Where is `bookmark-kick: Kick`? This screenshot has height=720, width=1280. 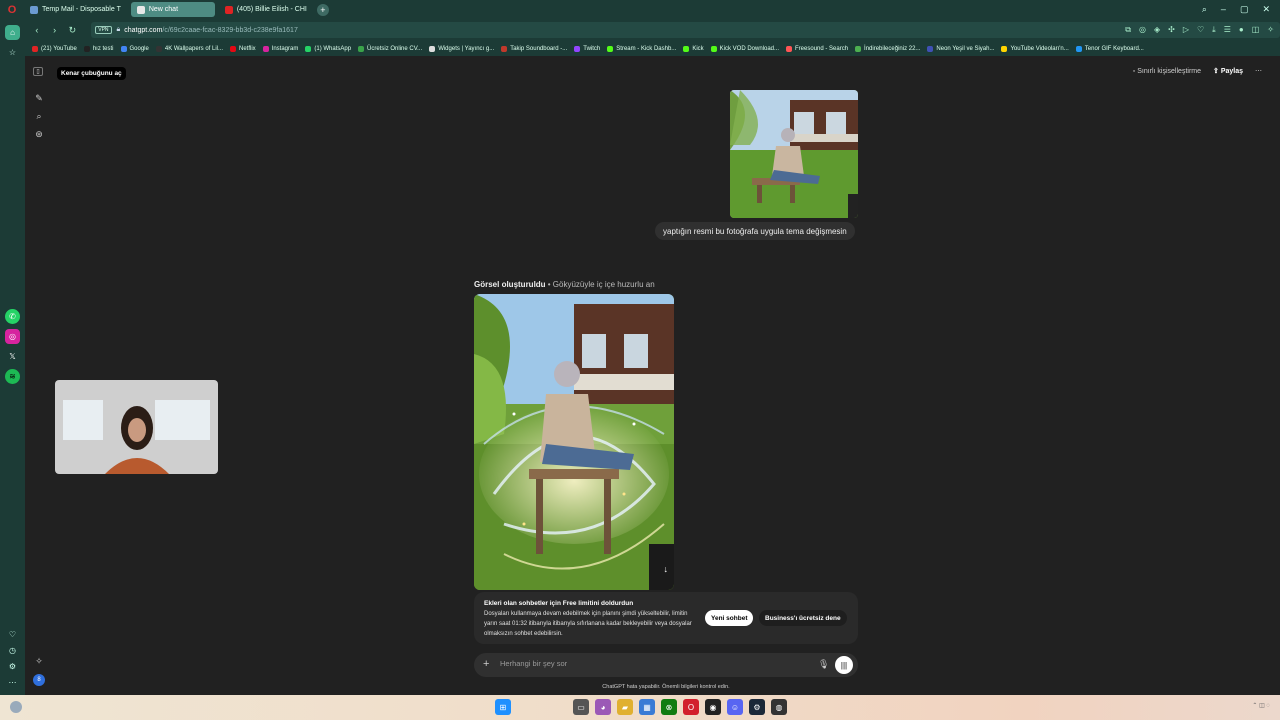
bookmark-kick: Kick is located at coordinates (693, 48).